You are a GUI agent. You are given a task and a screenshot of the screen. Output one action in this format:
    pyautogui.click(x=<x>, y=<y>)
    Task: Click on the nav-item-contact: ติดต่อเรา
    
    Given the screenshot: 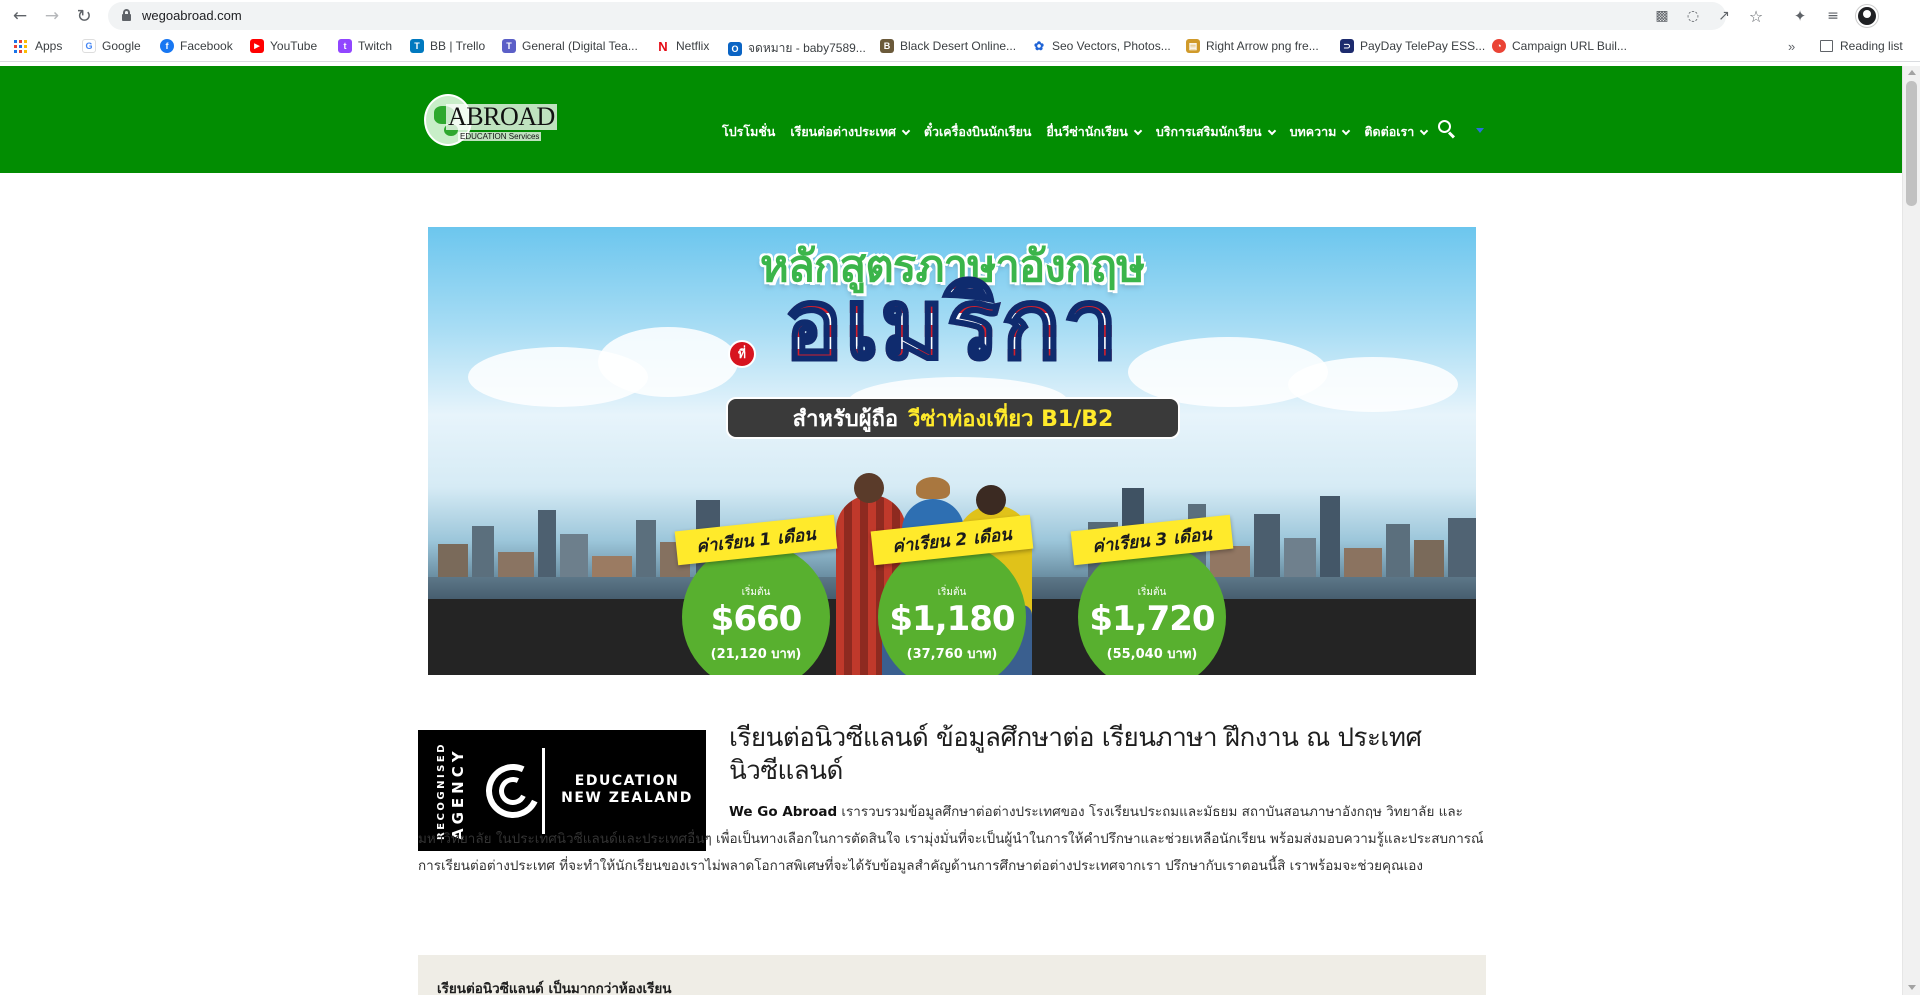 What is the action you would take?
    pyautogui.click(x=1396, y=132)
    